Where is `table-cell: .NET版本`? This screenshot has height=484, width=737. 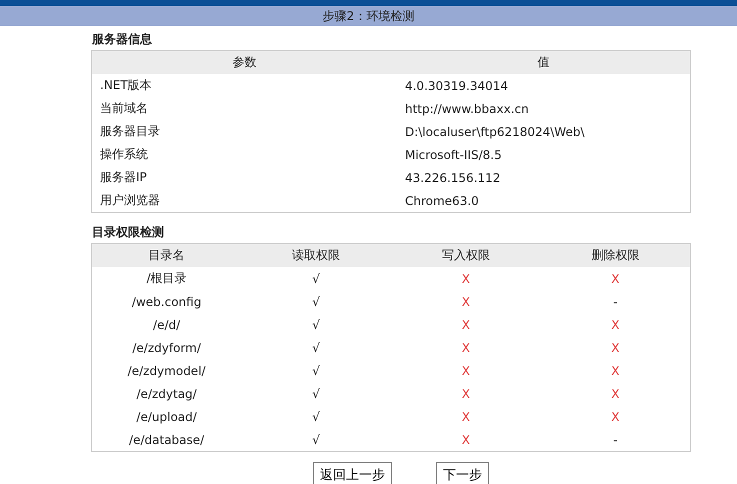 table-cell: .NET版本 is located at coordinates (244, 85).